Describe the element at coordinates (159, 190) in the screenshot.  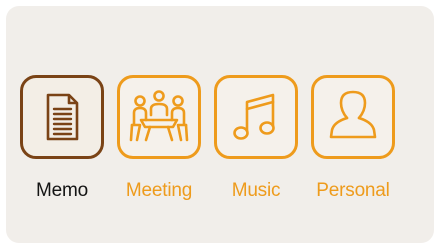
I see `meeting-label: Meeting` at that location.